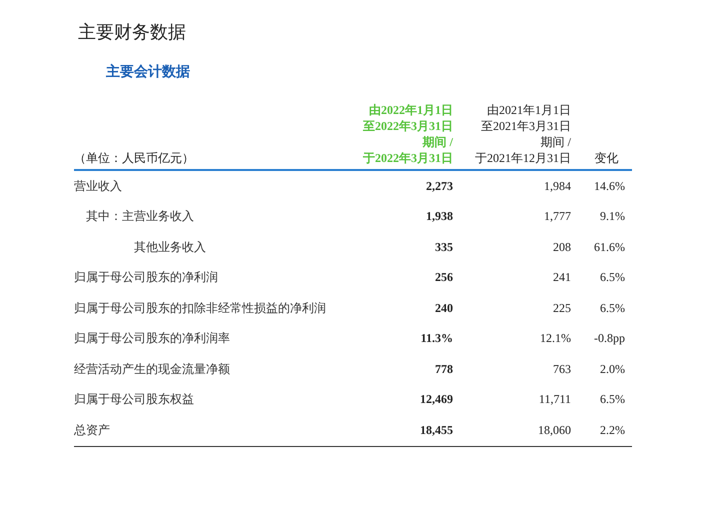  I want to click on column-header: 由2022年1月1日 至2022年3月31日 期间 / 于2022年3月31日, so click(407, 134).